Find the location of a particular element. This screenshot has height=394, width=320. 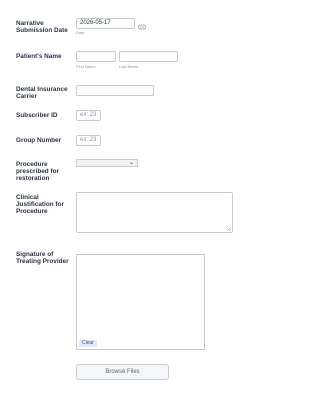

last-name-sublabel: Last Name is located at coordinates (129, 66).